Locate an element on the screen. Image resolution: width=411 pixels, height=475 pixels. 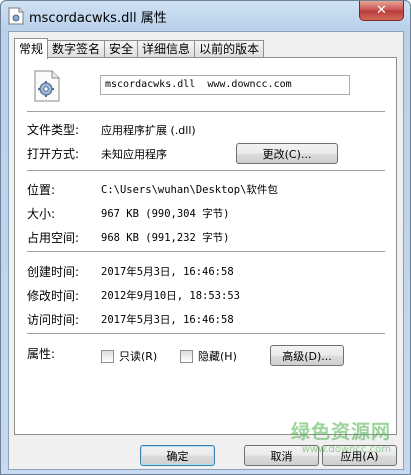
hidden-checkbox-label: 隐藏(H) is located at coordinates (217, 356).